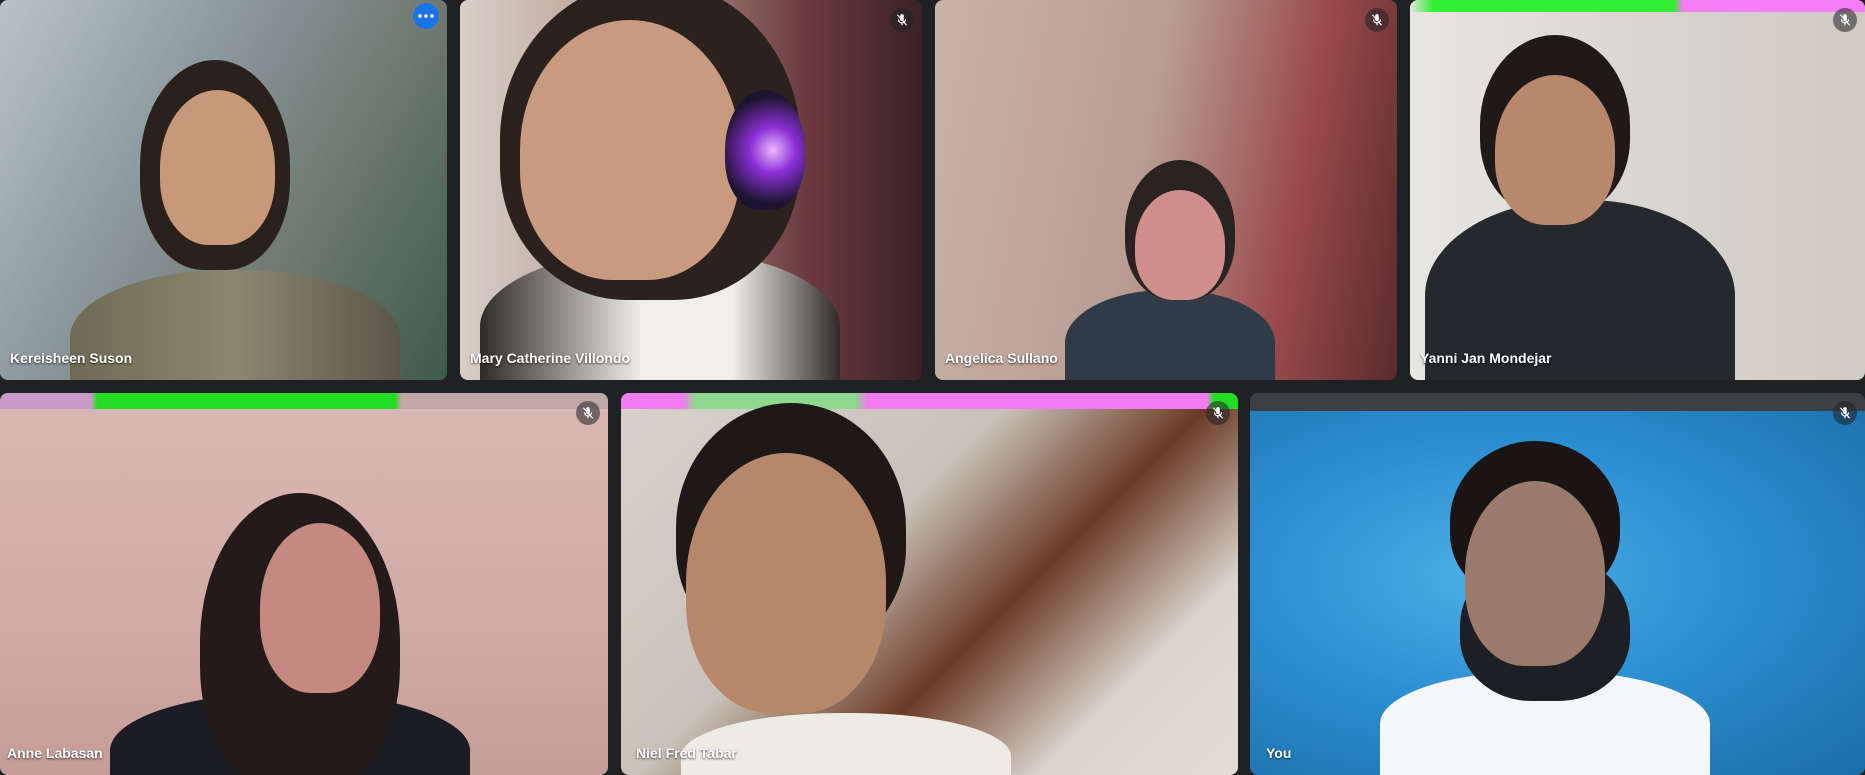 Image resolution: width=1865 pixels, height=775 pixels. What do you see at coordinates (55, 753) in the screenshot?
I see `participant-name: Anne Labasan` at bounding box center [55, 753].